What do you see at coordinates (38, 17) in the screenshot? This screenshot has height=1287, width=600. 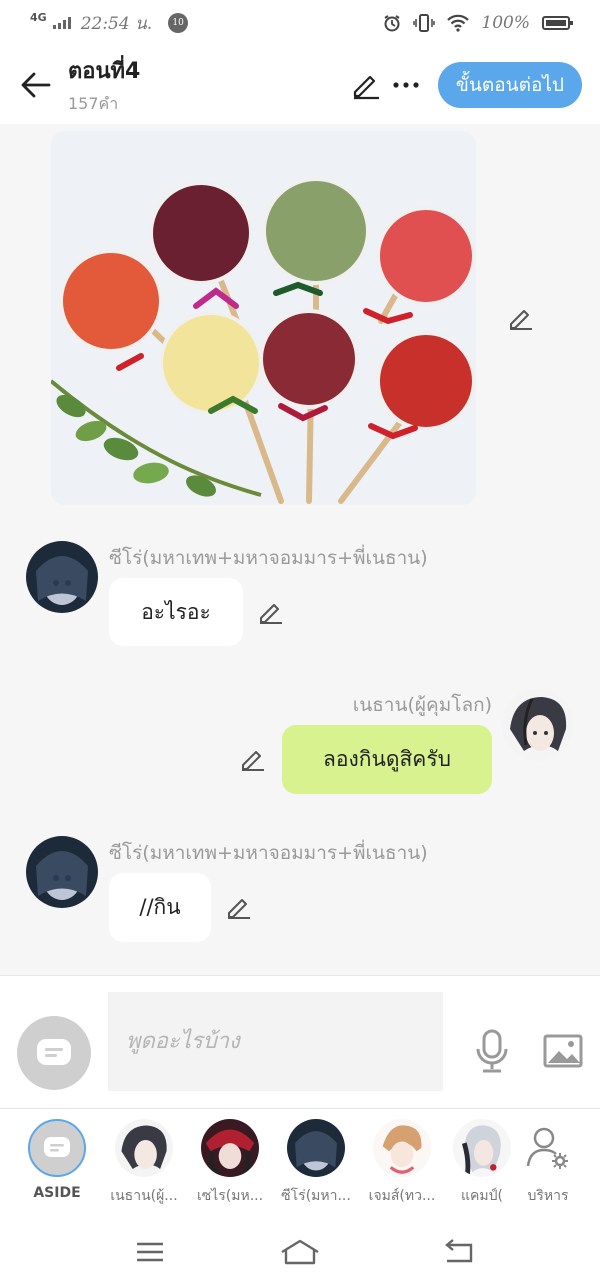 I see `network-type: 4G` at bounding box center [38, 17].